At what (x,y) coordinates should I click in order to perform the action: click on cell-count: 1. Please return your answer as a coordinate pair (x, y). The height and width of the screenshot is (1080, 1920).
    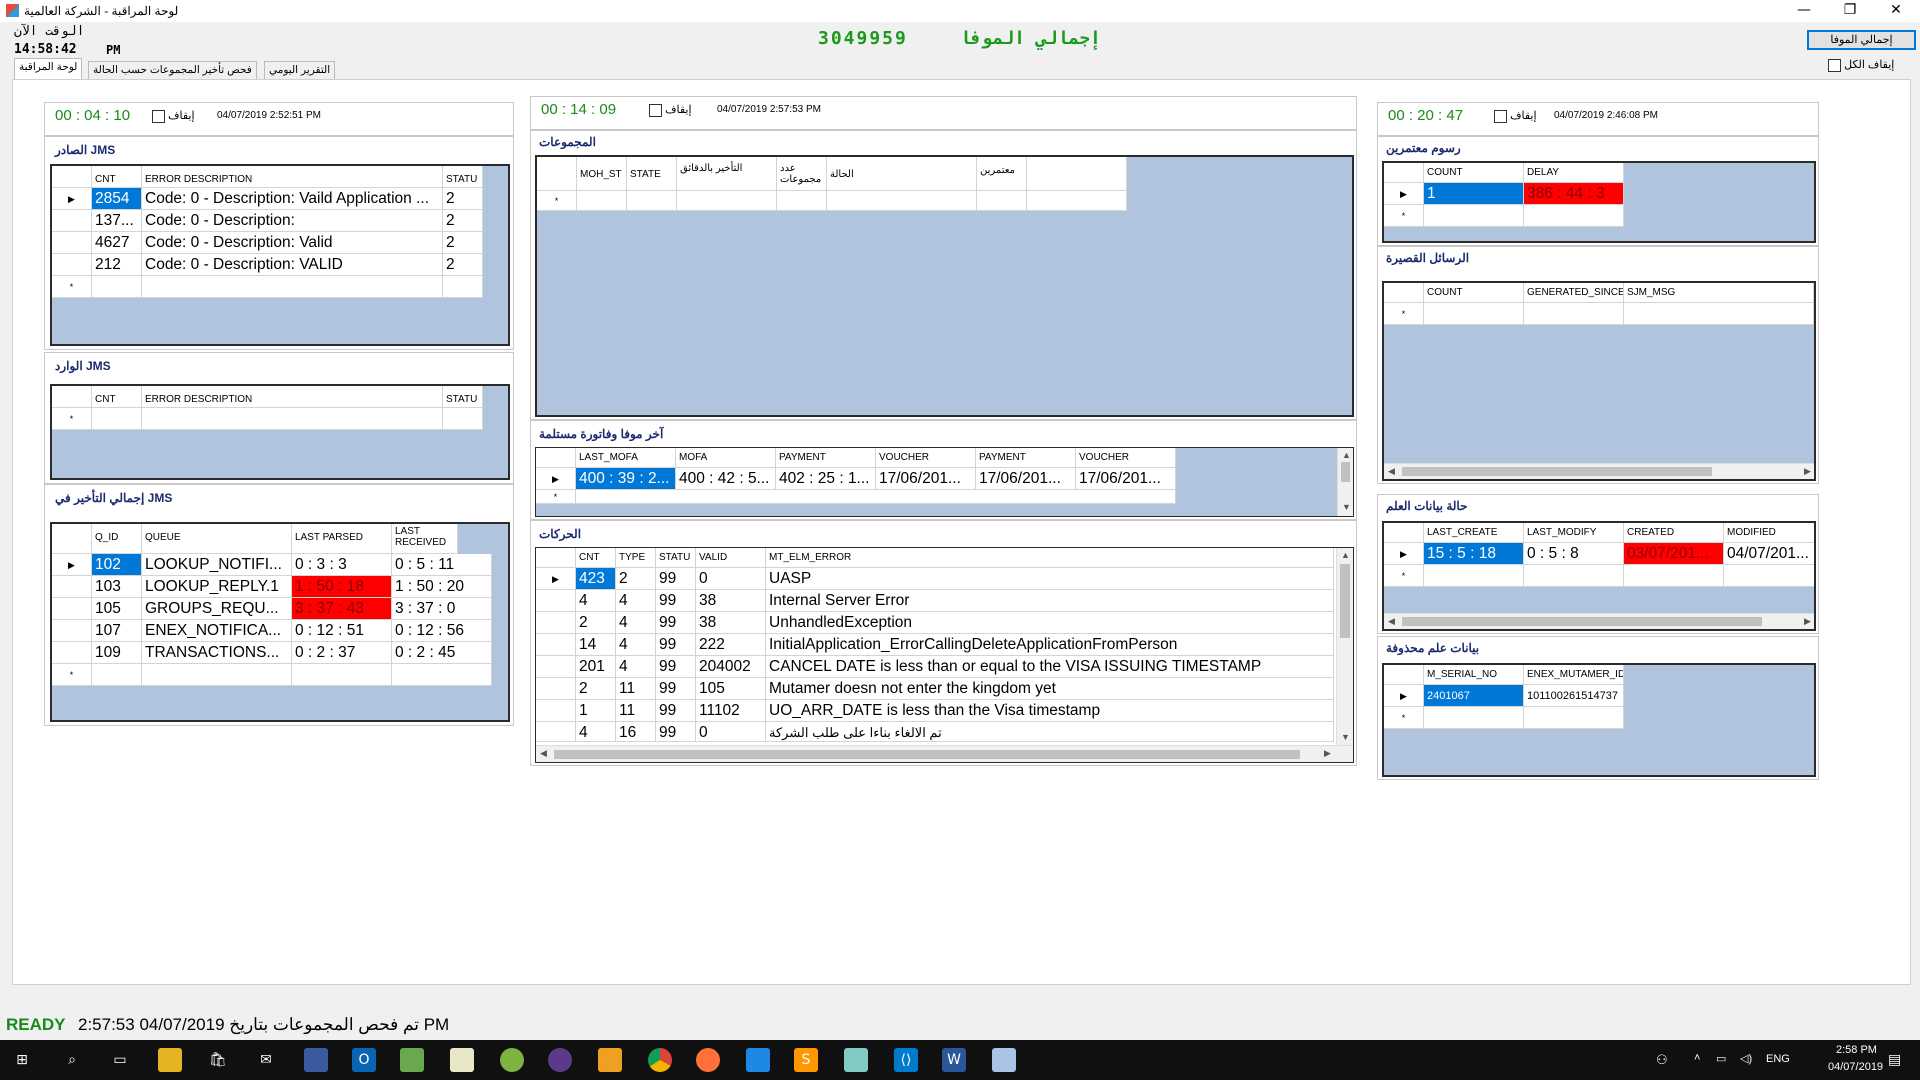
    Looking at the image, I should click on (1474, 194).